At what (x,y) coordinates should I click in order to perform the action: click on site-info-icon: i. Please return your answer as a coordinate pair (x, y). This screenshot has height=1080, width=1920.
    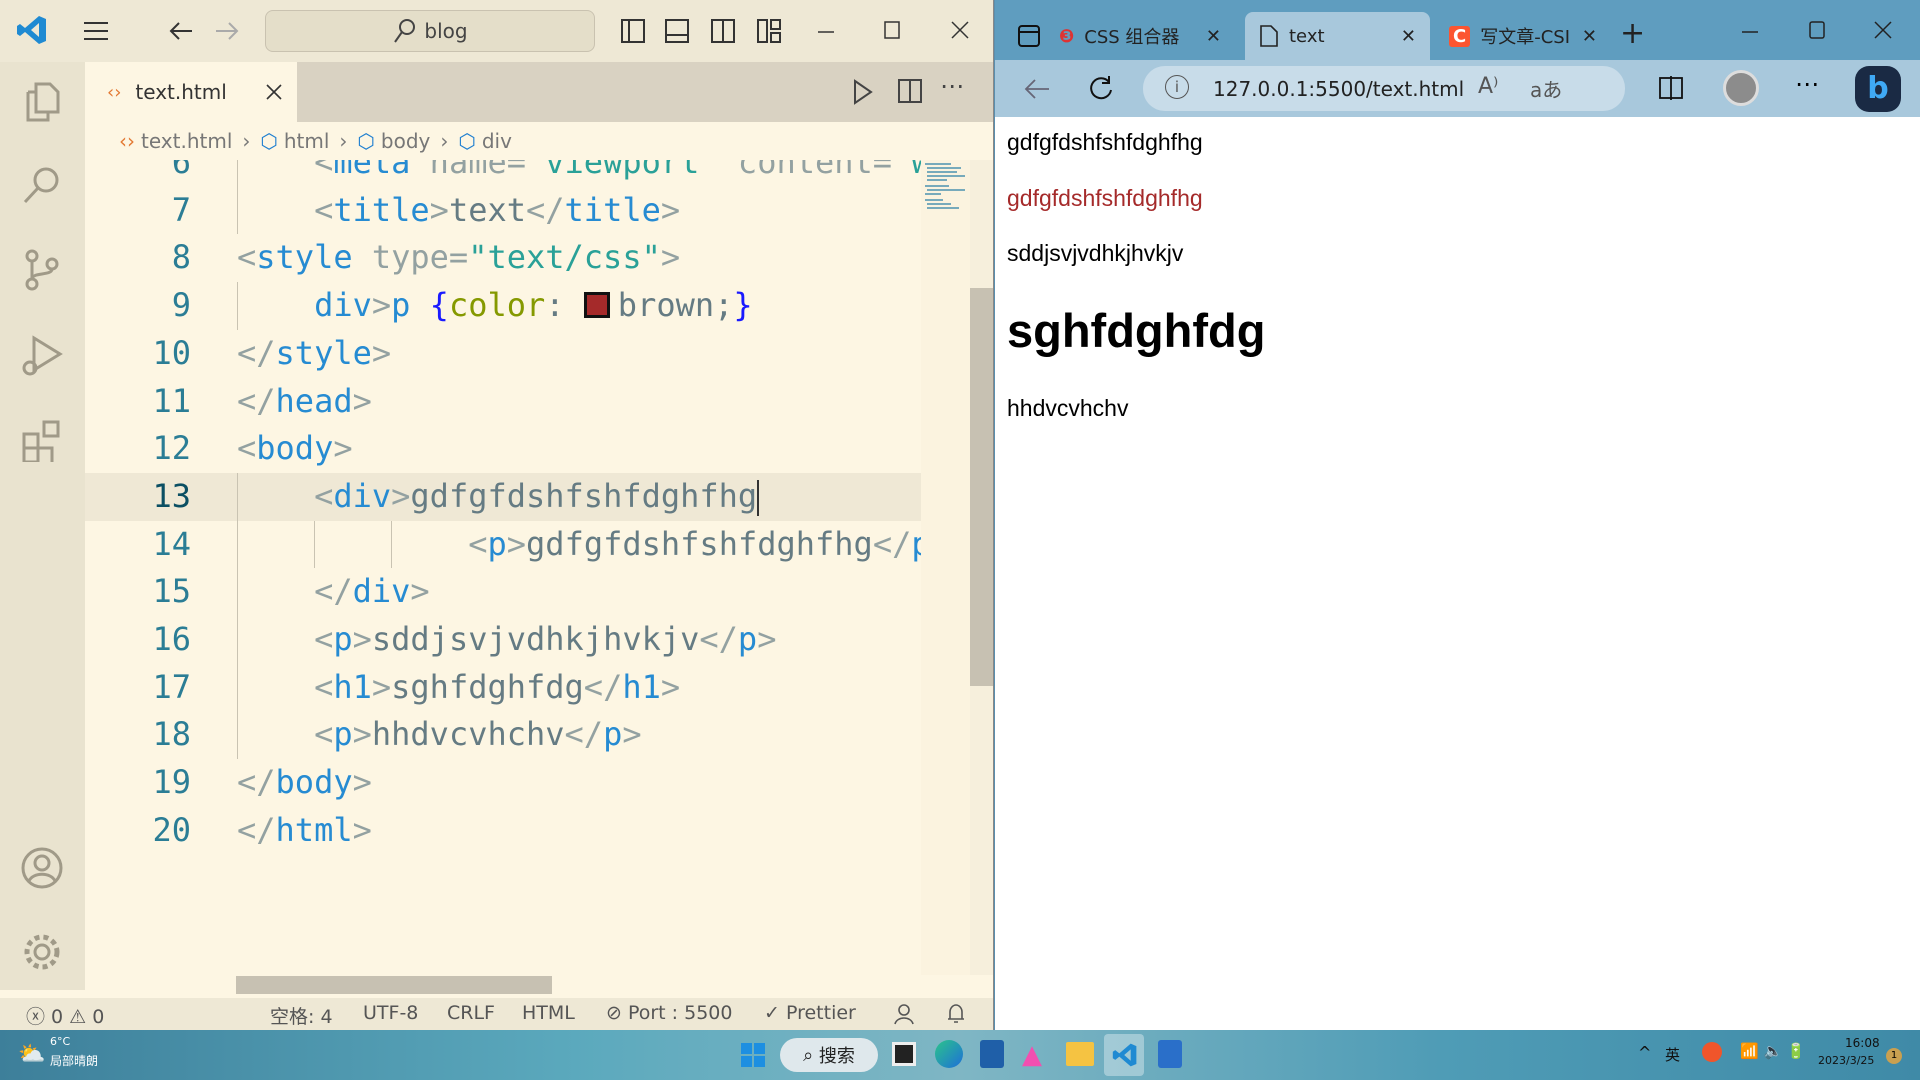
    Looking at the image, I should click on (1177, 87).